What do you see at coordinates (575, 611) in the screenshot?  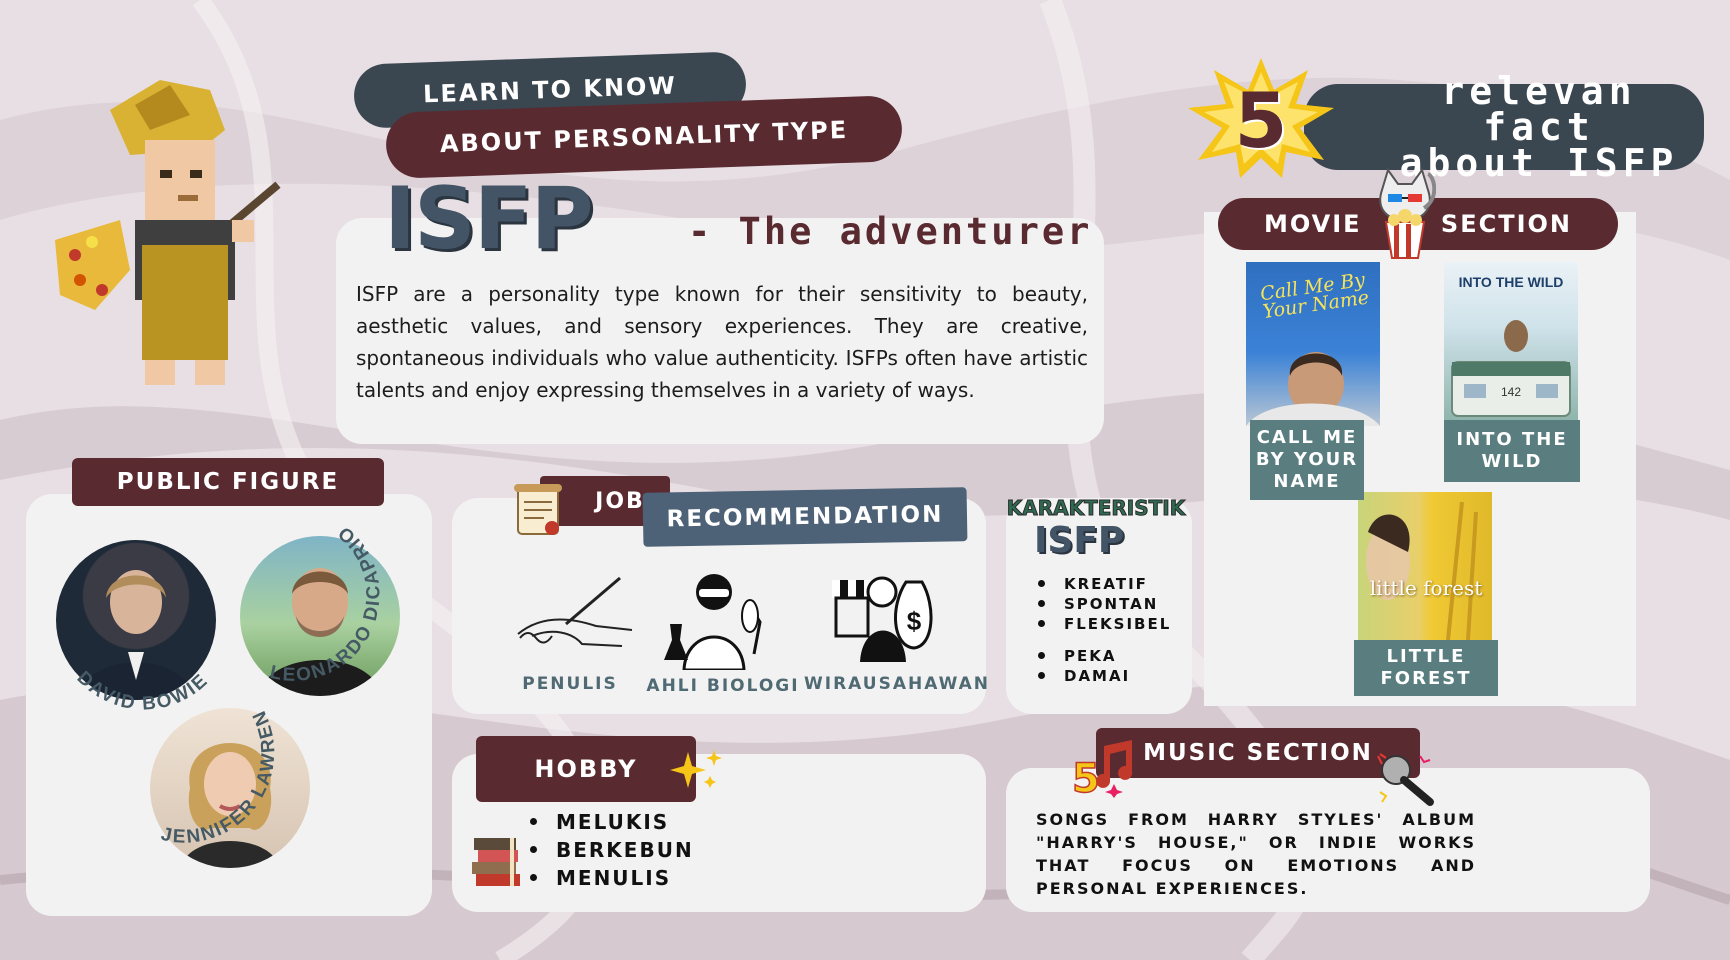 I see `writer-hand-icon` at bounding box center [575, 611].